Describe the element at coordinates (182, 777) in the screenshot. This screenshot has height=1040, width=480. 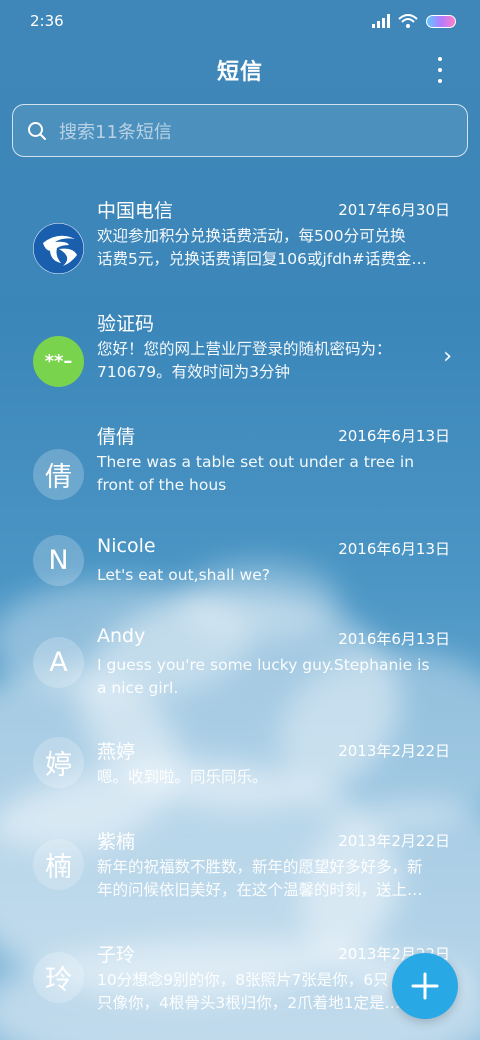
I see `preview-line: 嗯。收到啦。同乐同乐。` at that location.